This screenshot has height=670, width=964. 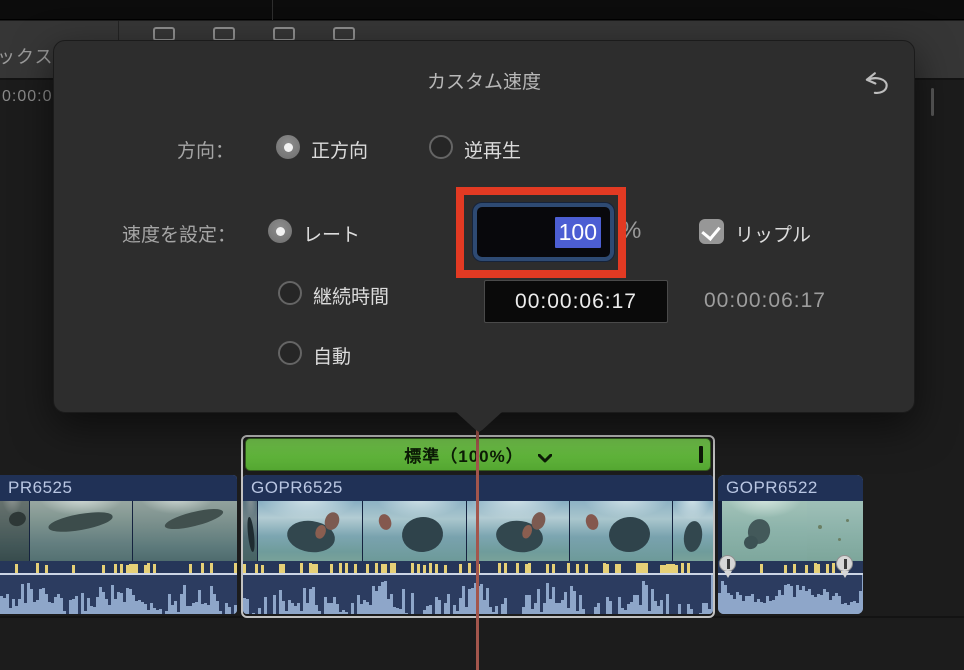 I want to click on radio-rate-label: レート, so click(x=331, y=233).